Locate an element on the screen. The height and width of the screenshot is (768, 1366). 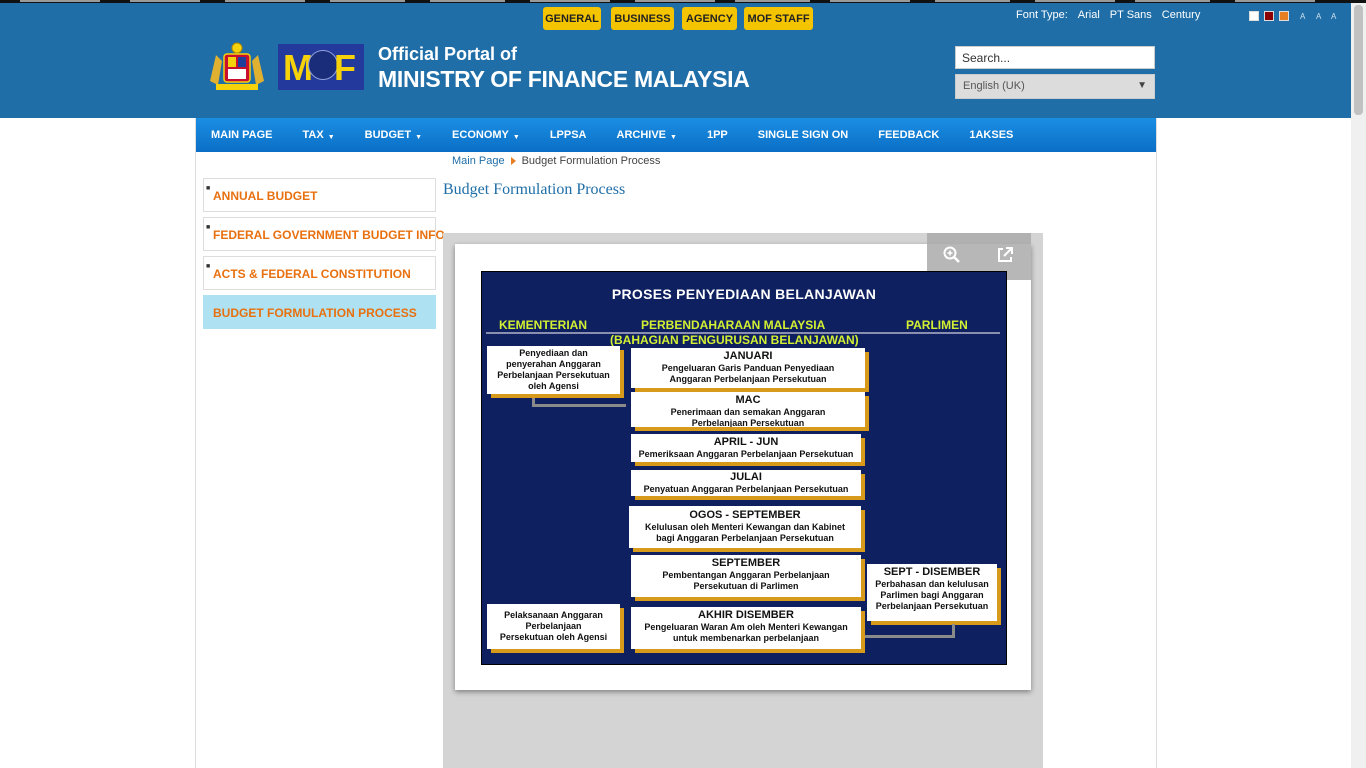
nav-label: SINGLE SIGN ON is located at coordinates (803, 135).